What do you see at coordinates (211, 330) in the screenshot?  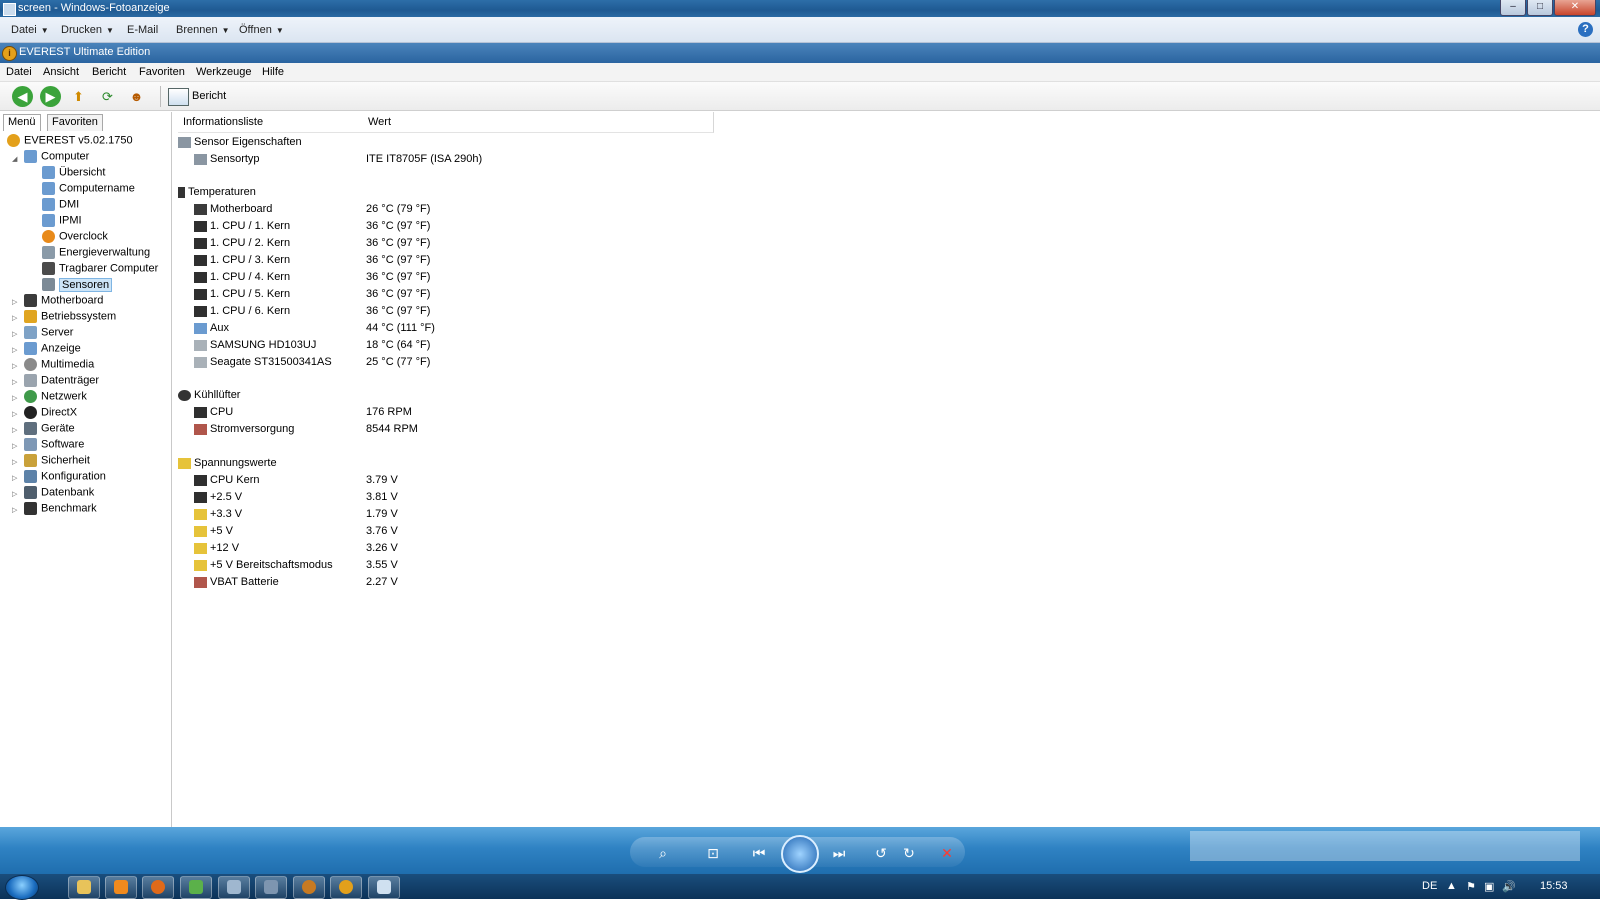 I see `list-row: Aux` at bounding box center [211, 330].